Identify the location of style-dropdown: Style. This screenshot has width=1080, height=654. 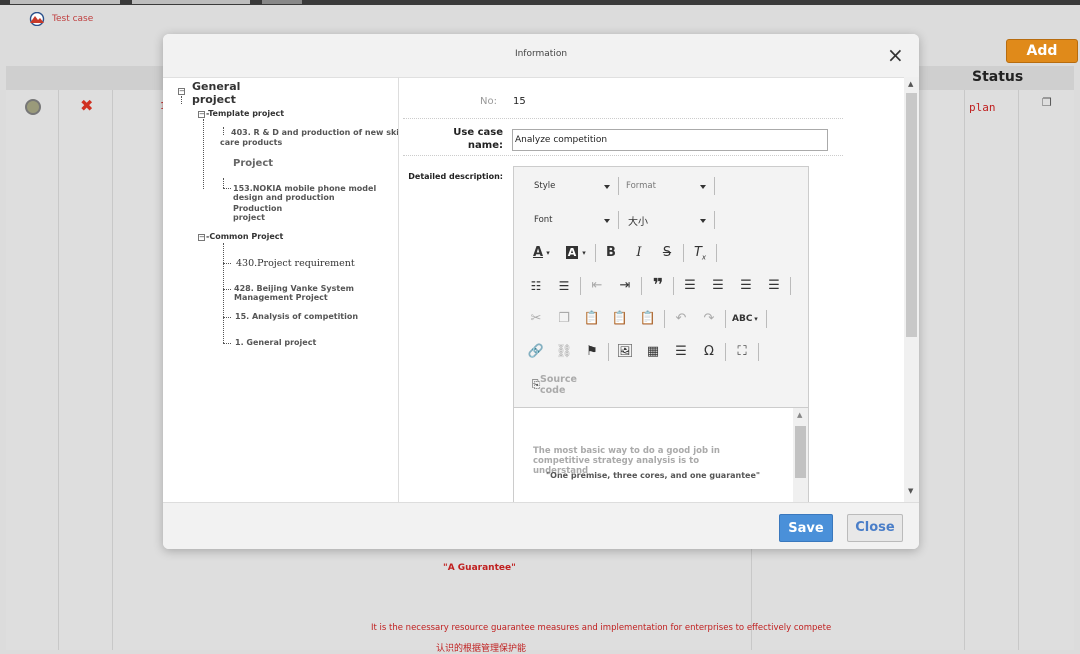
(572, 186).